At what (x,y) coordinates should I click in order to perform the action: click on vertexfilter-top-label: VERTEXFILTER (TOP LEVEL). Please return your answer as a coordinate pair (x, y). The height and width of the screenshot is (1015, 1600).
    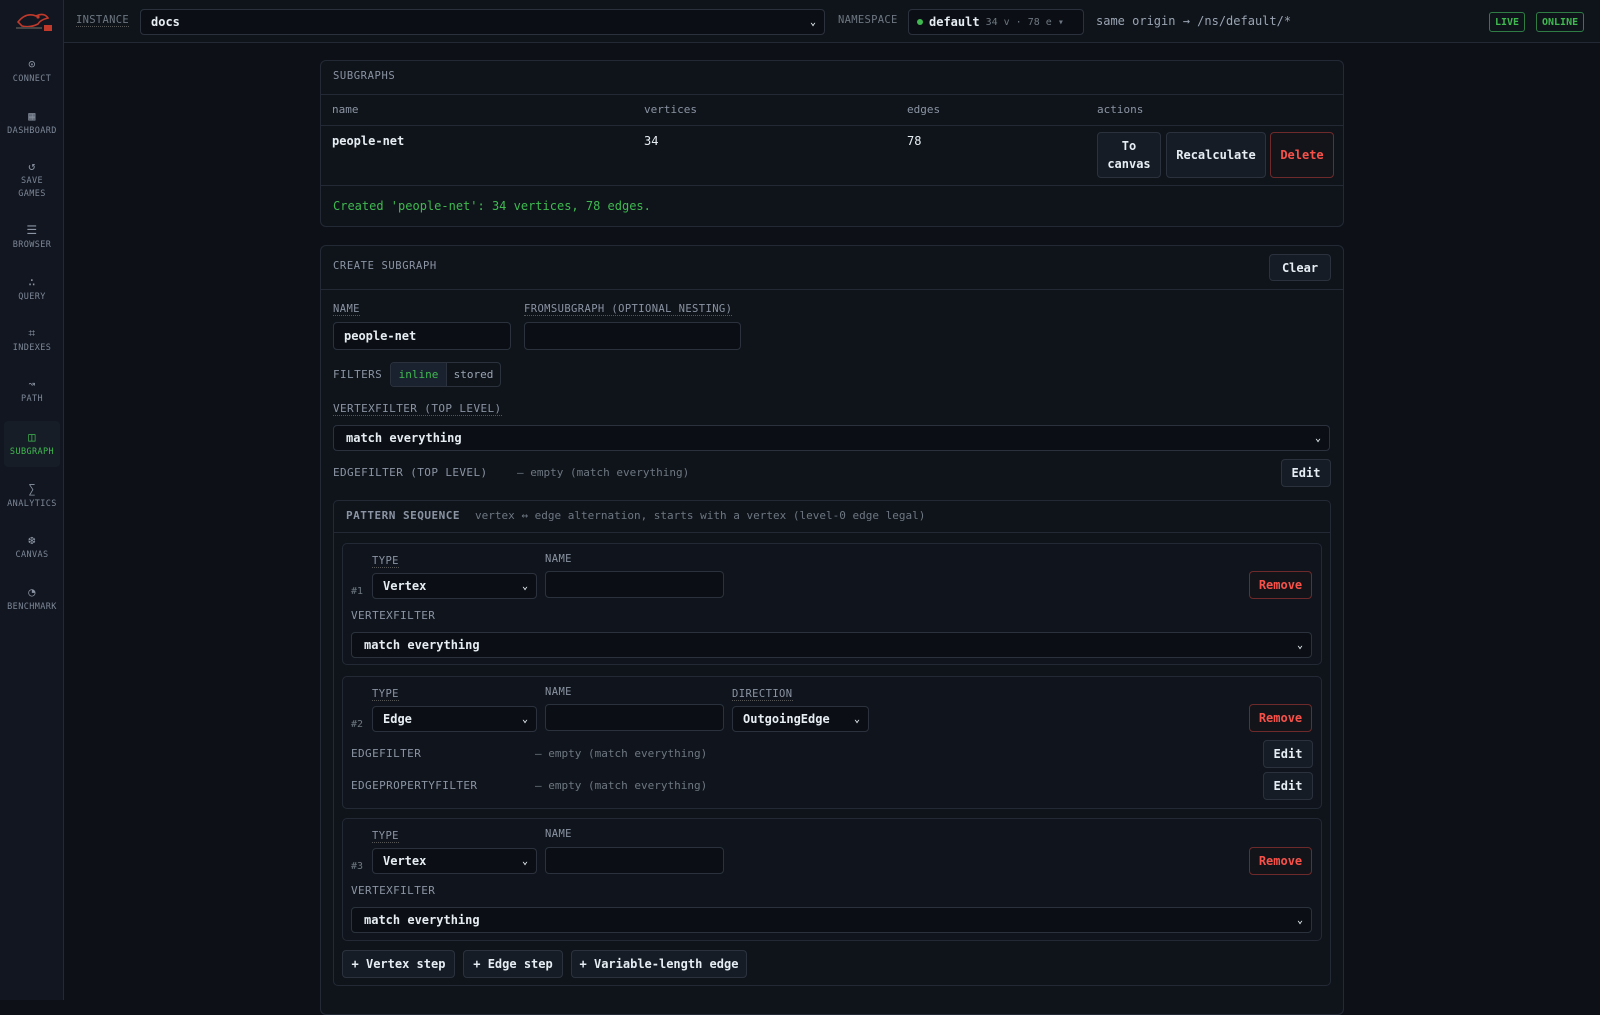
    Looking at the image, I should click on (417, 409).